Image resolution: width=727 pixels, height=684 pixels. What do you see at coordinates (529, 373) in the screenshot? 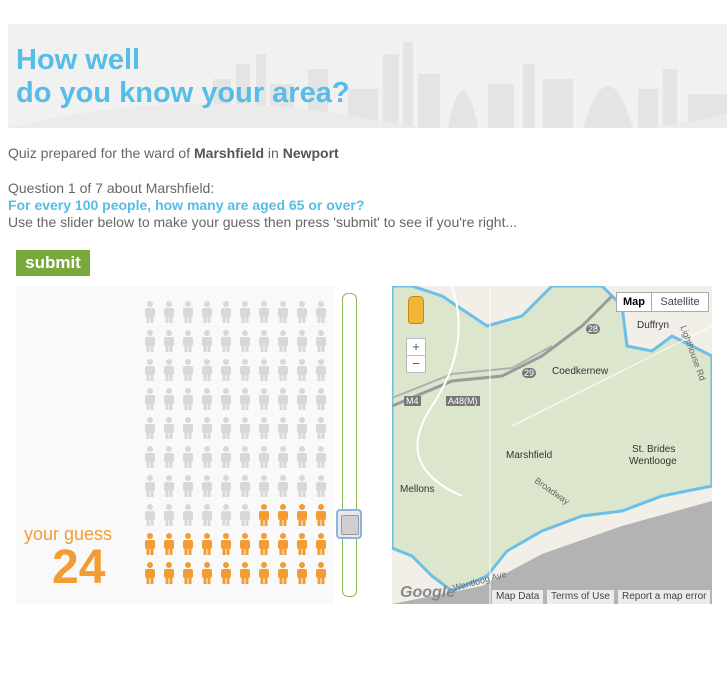
I see `junction-shield: 29` at bounding box center [529, 373].